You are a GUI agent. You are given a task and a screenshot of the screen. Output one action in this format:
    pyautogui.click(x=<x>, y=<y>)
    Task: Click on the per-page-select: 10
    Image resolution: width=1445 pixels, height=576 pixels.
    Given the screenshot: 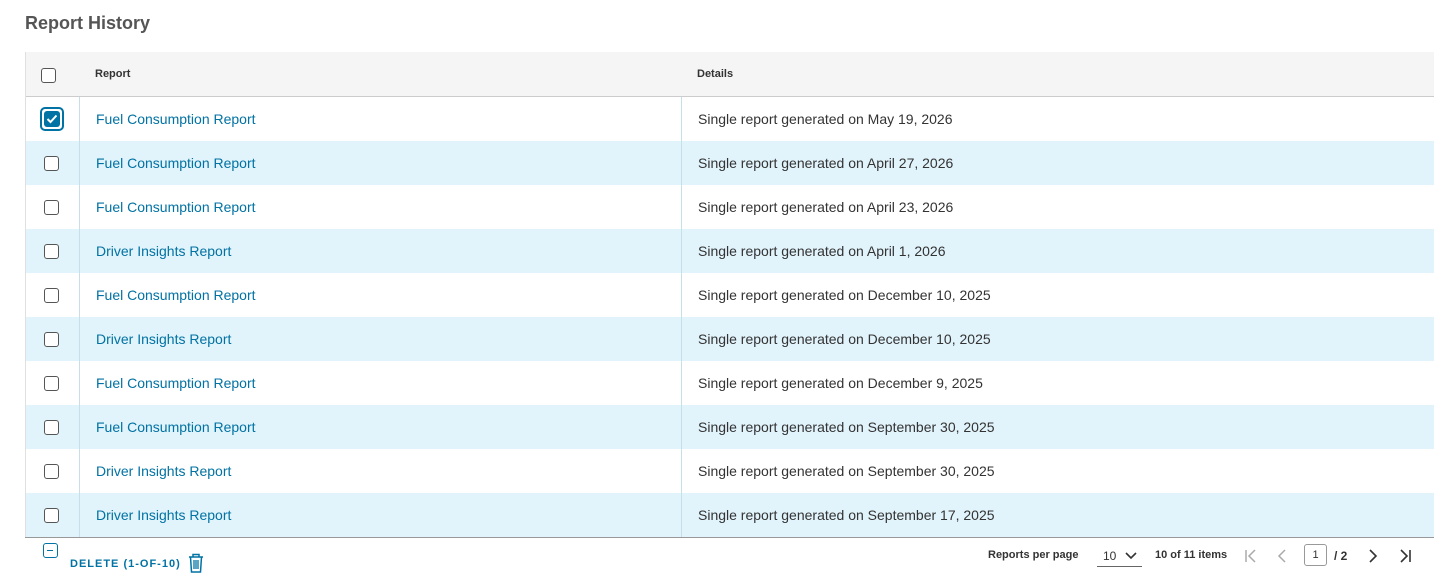 What is the action you would take?
    pyautogui.click(x=1119, y=556)
    